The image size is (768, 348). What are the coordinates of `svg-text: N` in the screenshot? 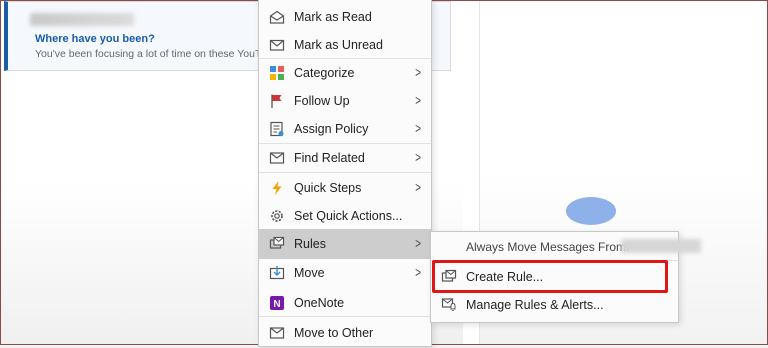 It's located at (276, 304).